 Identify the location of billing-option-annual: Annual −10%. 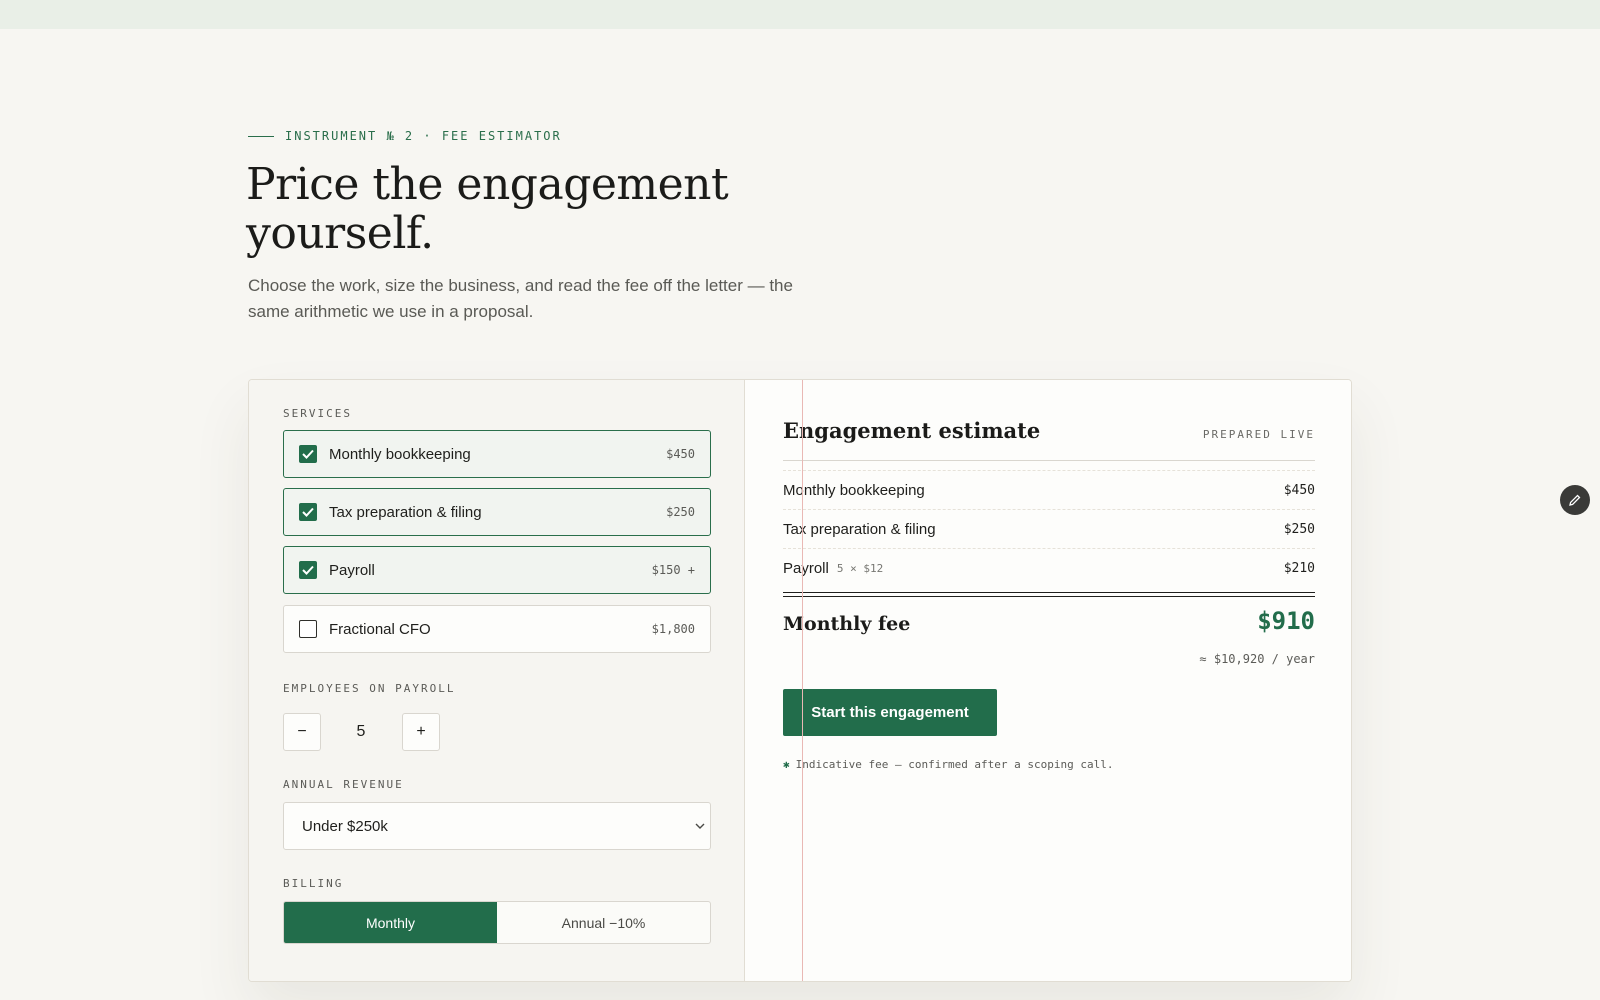
(603, 922).